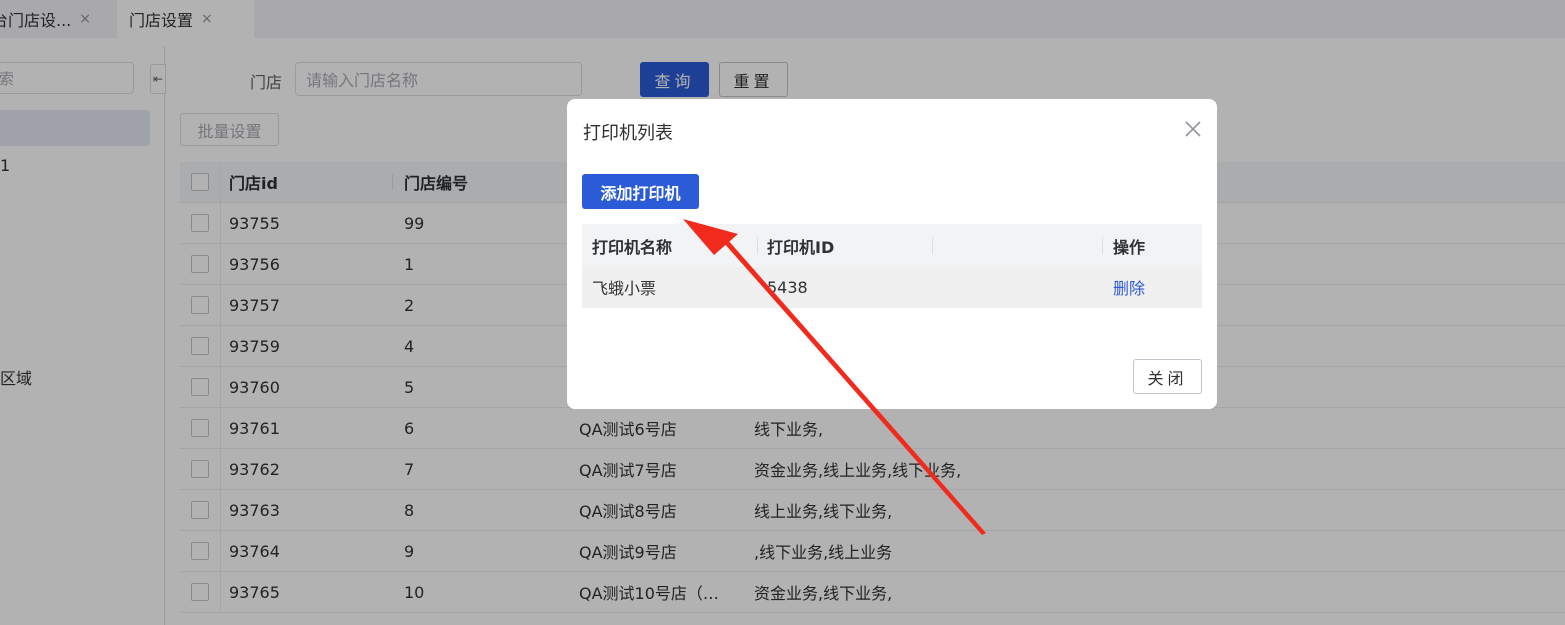 Image resolution: width=1565 pixels, height=625 pixels. Describe the element at coordinates (1129, 287) in the screenshot. I see `delete-link: 删除` at that location.